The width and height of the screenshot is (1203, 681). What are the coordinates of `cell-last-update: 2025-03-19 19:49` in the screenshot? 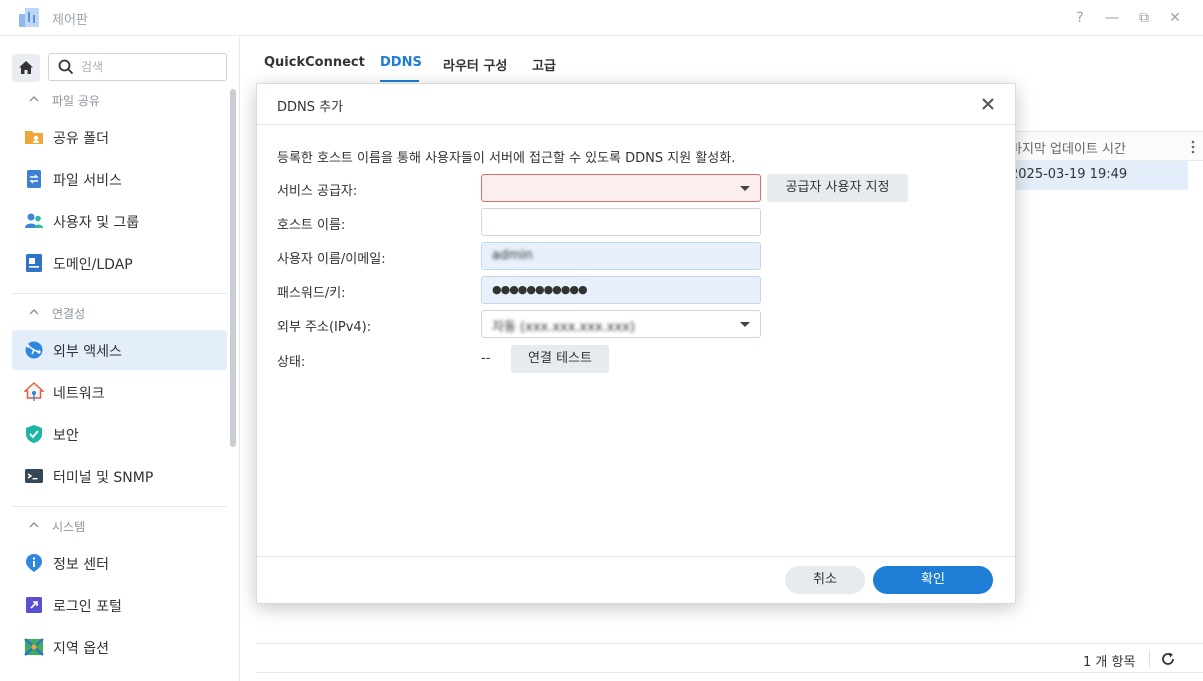 It's located at (1069, 174).